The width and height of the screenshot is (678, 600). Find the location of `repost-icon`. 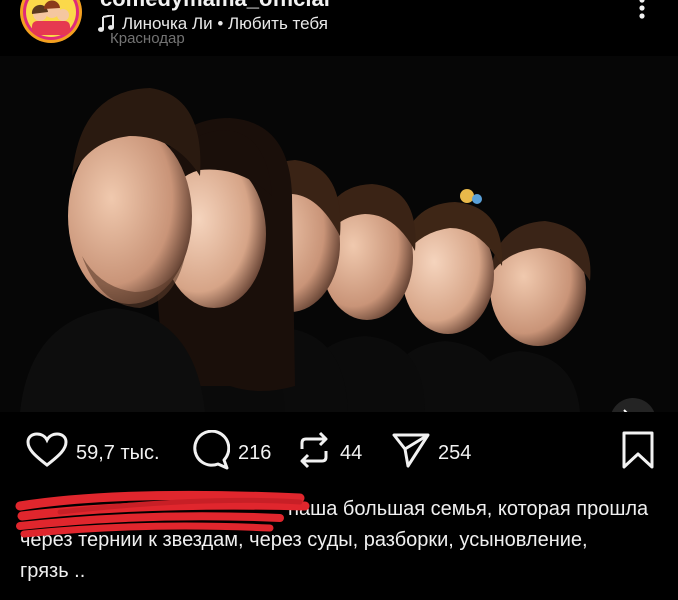

repost-icon is located at coordinates (314, 453).